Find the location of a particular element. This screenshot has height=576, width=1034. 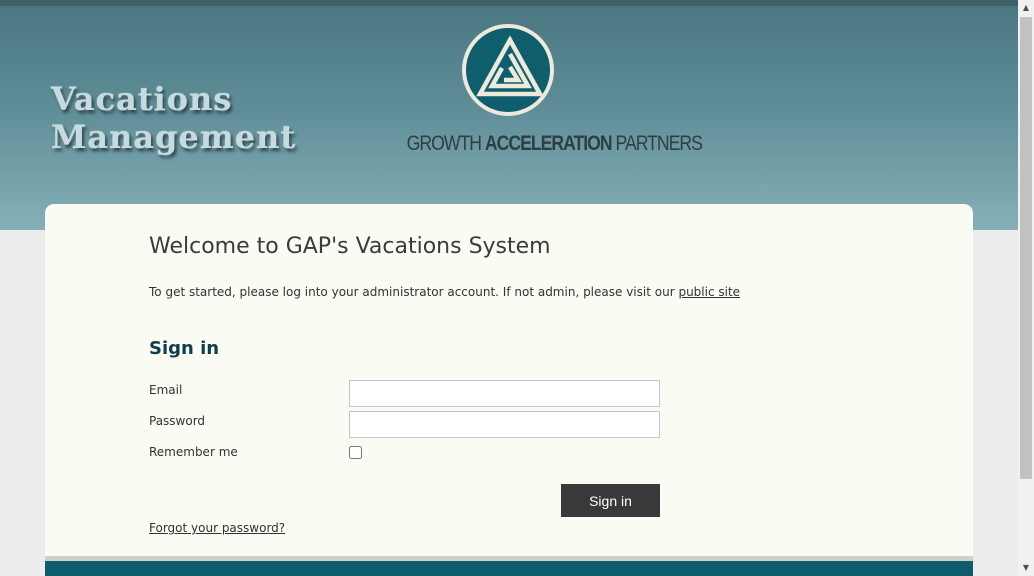

company-logo: GROWTH ACCELERATION PARTNERS is located at coordinates (544, 90).